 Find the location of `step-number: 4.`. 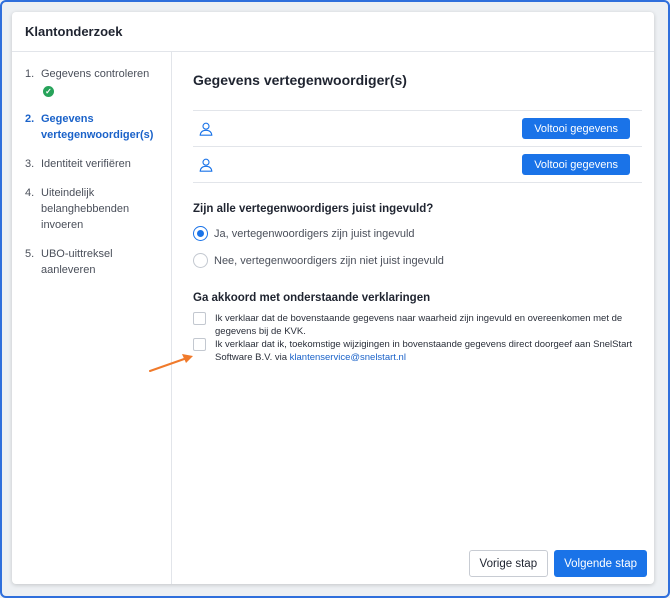

step-number: 4. is located at coordinates (30, 193).